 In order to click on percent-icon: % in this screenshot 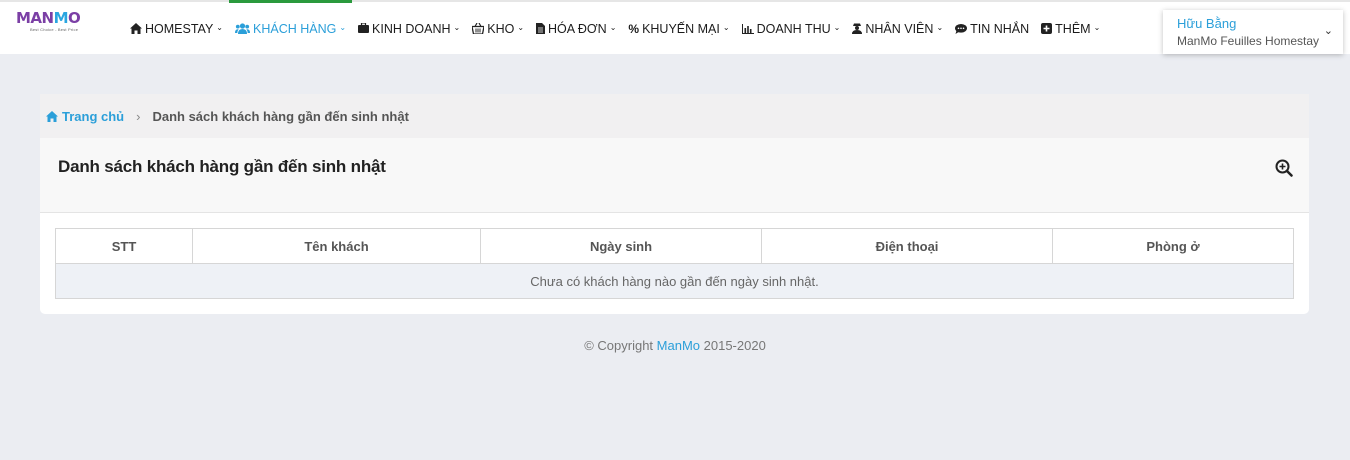, I will do `click(634, 28)`.